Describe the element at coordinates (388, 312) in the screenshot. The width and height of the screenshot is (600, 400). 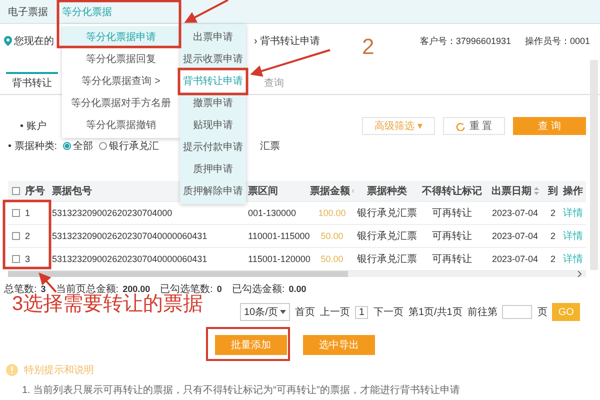
I see `next-page-link: 下一页` at that location.